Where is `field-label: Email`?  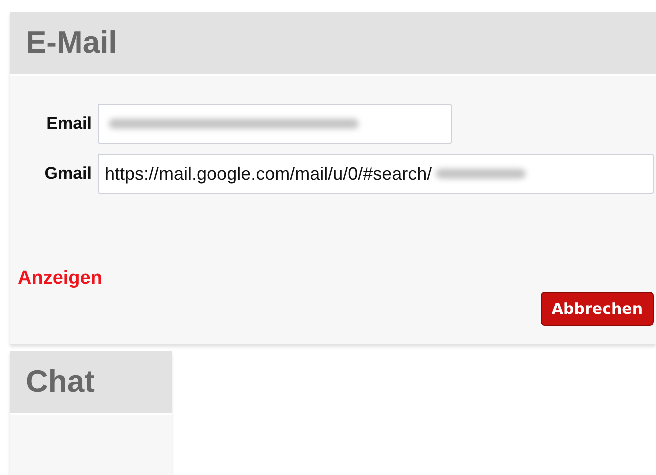 field-label: Email is located at coordinates (69, 124).